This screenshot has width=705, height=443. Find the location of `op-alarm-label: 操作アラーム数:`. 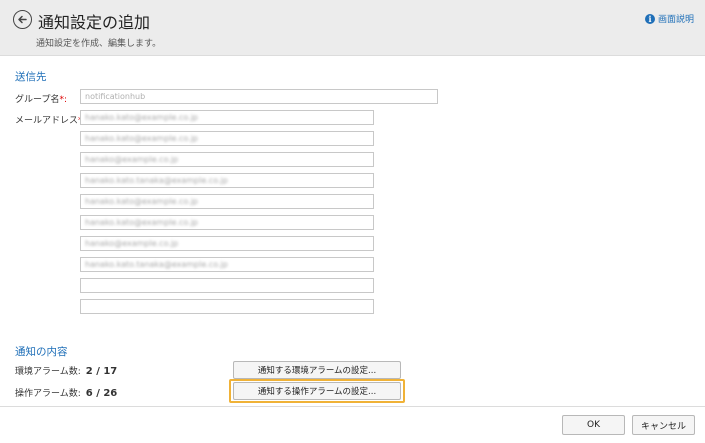

op-alarm-label: 操作アラーム数: is located at coordinates (48, 394).